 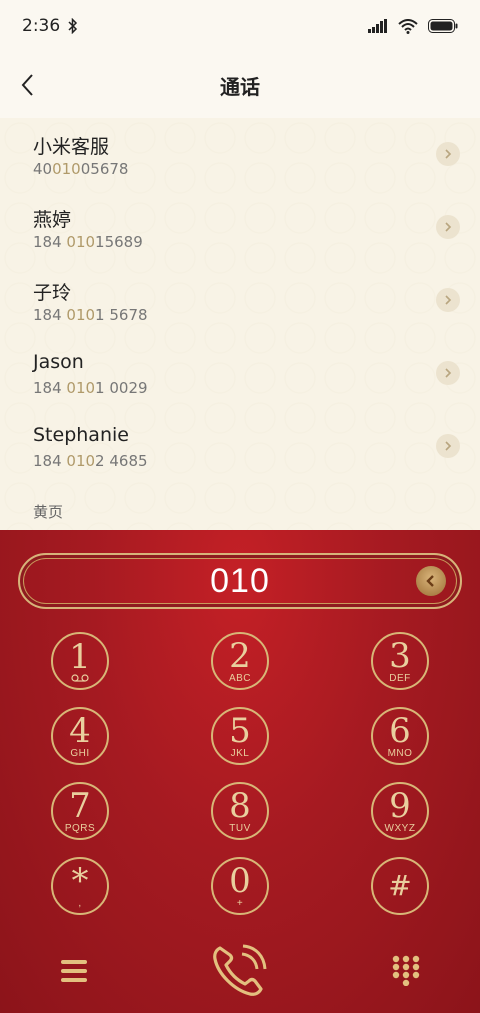 I want to click on key-1: 1, so click(x=80, y=661).